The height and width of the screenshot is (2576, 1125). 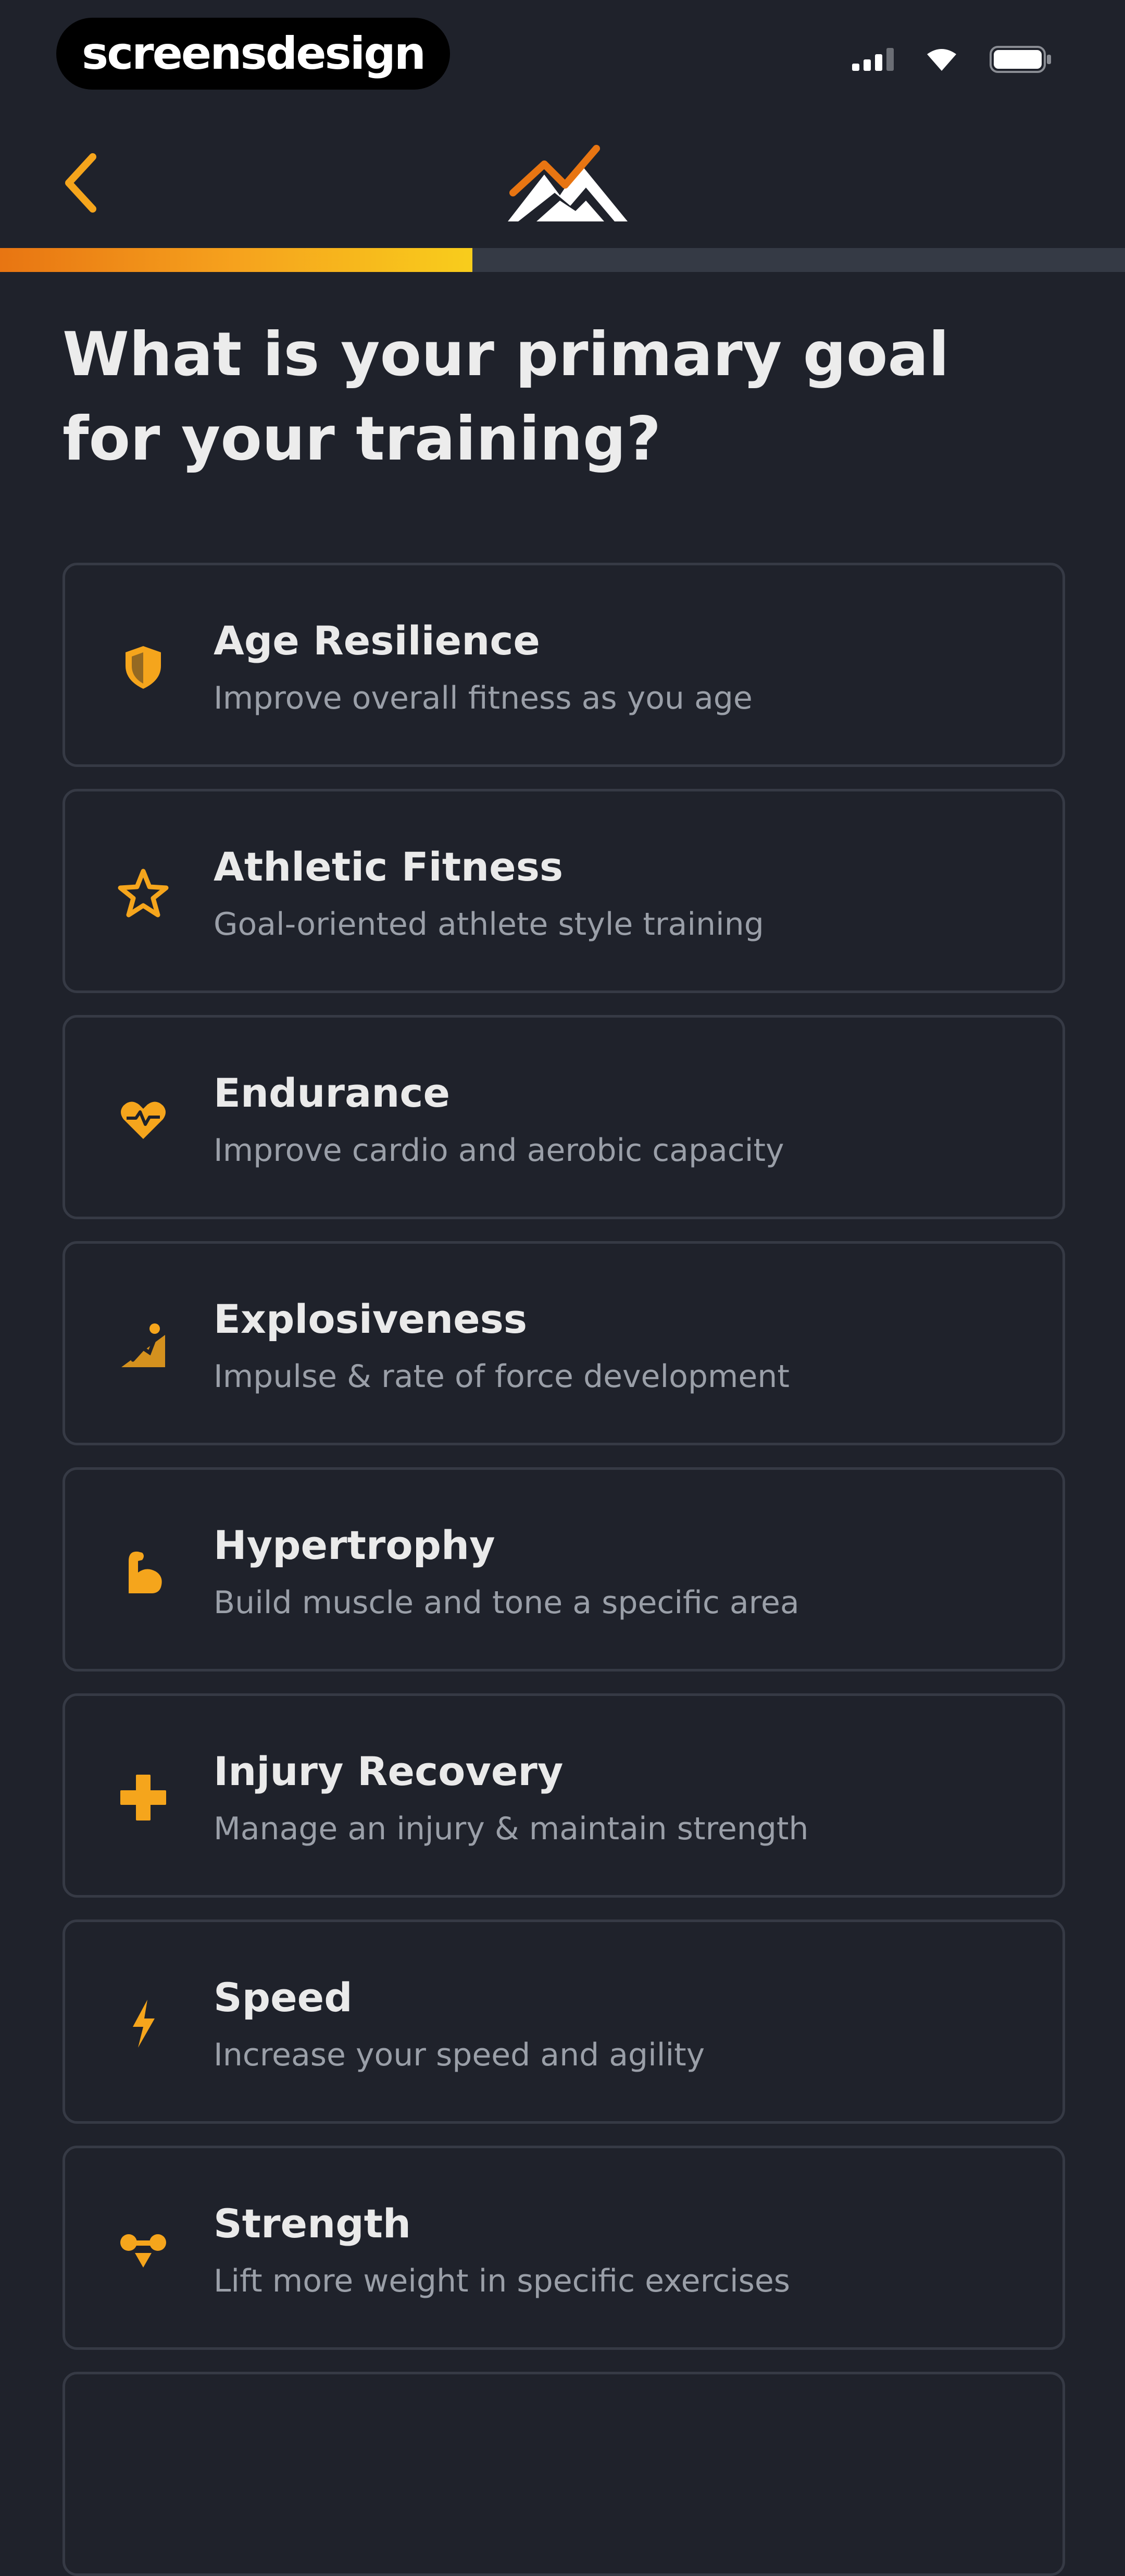 I want to click on option-title: Endurance, so click(x=332, y=1093).